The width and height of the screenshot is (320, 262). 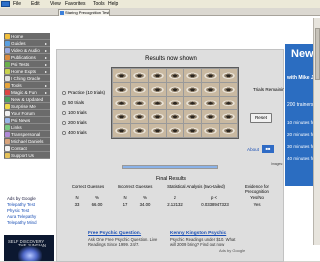 I want to click on nav-item-label: Guides, so click(x=18, y=43).